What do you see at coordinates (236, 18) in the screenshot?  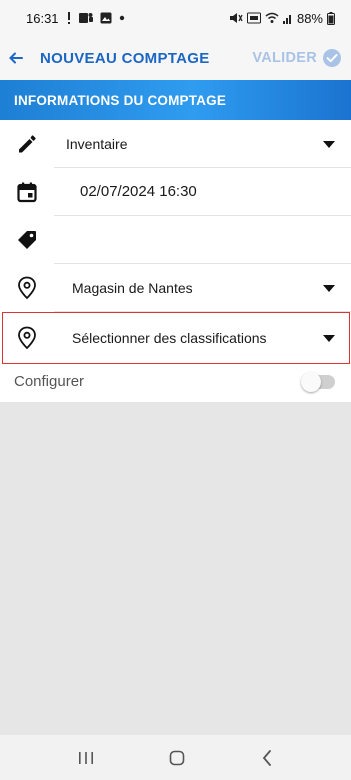 I see `mute-icon` at bounding box center [236, 18].